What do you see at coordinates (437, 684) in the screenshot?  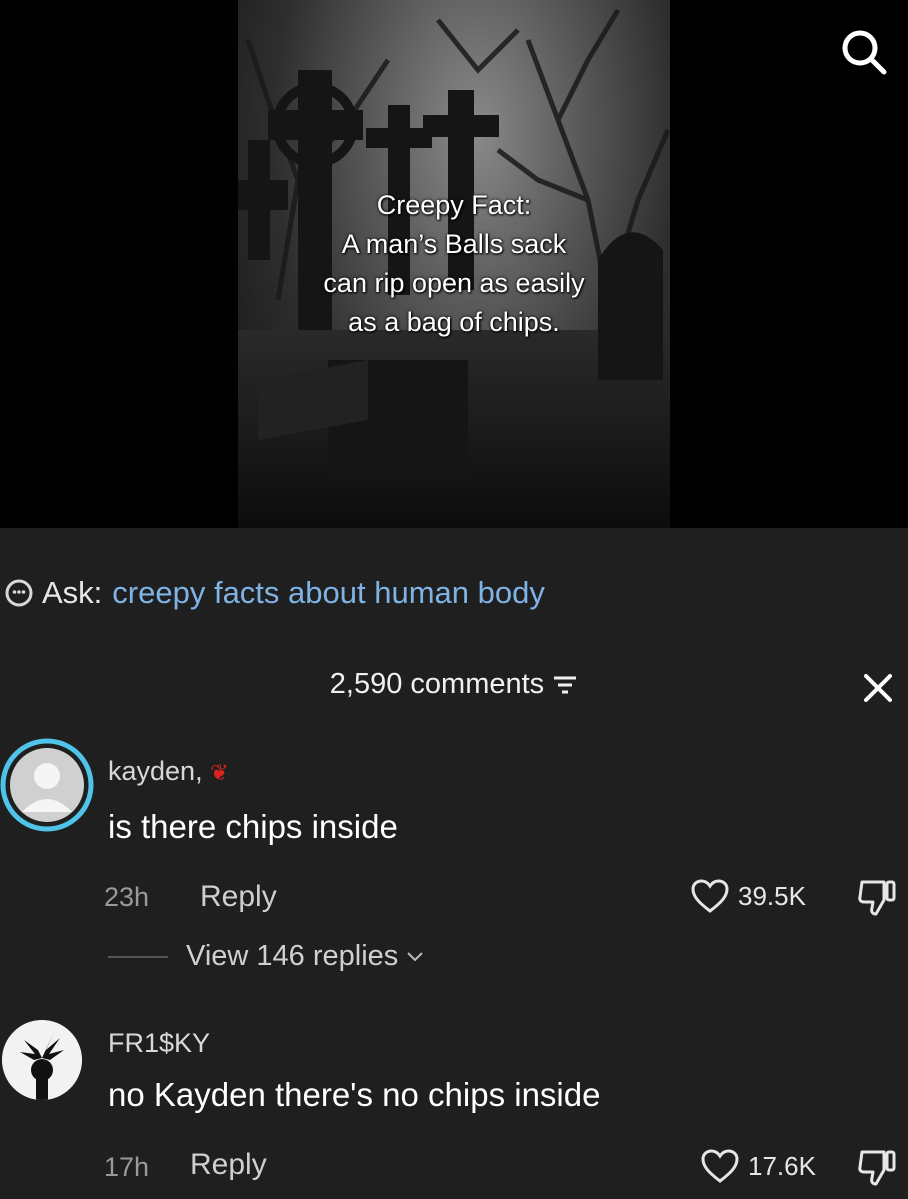 I see `comments-count: 2,590 comments` at bounding box center [437, 684].